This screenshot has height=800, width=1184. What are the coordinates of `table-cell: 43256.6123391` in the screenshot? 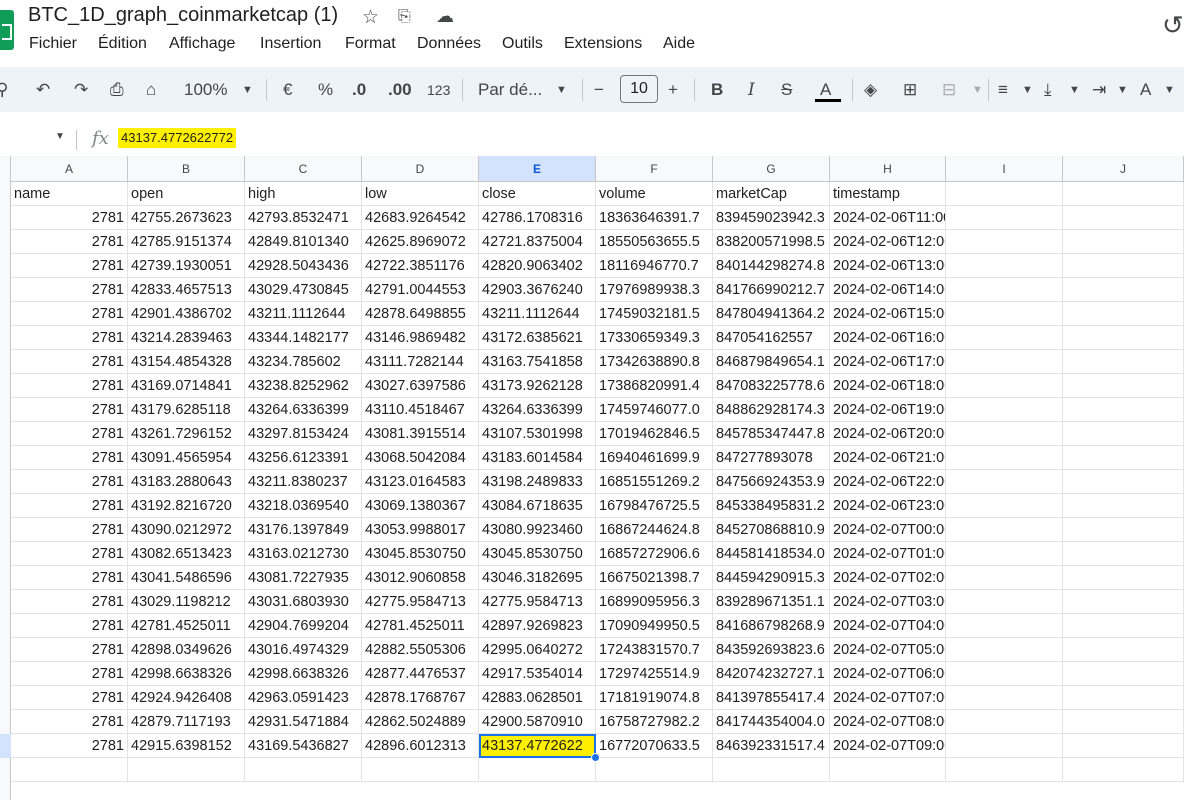 It's located at (303, 458).